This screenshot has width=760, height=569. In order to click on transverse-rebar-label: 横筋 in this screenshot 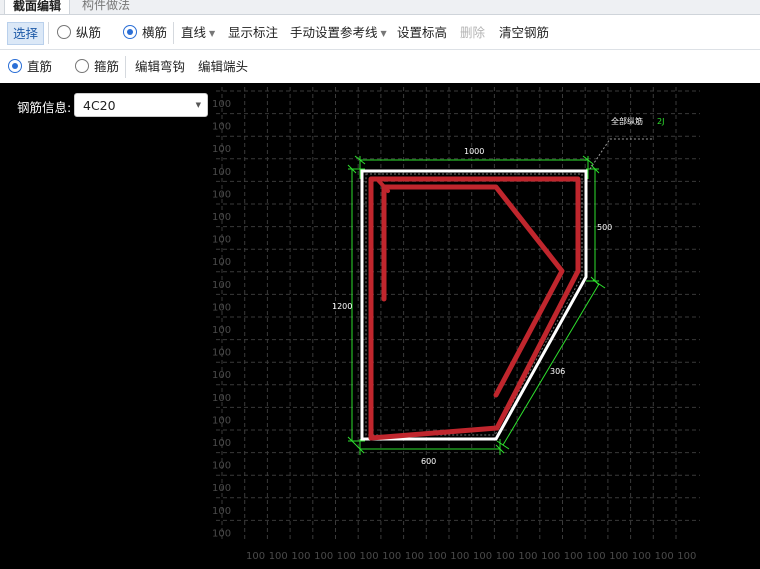, I will do `click(155, 32)`.